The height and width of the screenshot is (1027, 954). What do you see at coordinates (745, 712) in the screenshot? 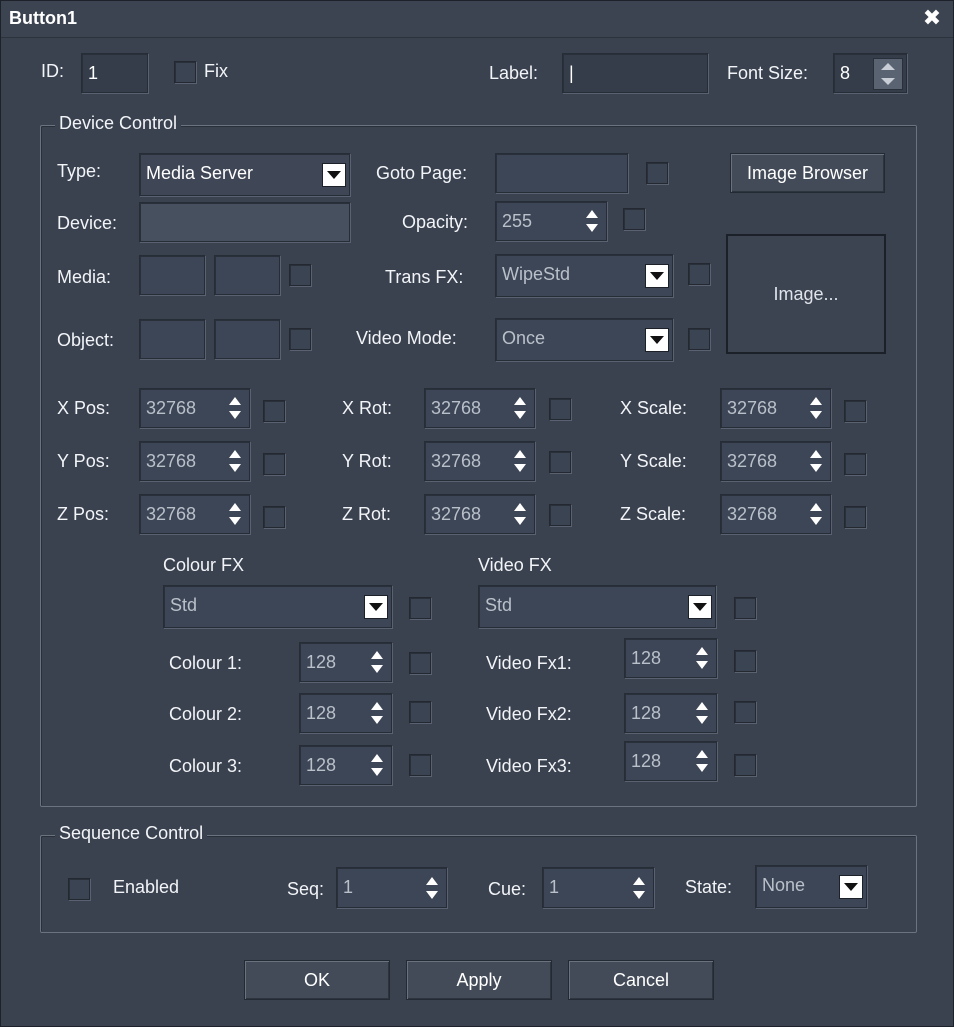
I see `video-fx2-checkbox` at bounding box center [745, 712].